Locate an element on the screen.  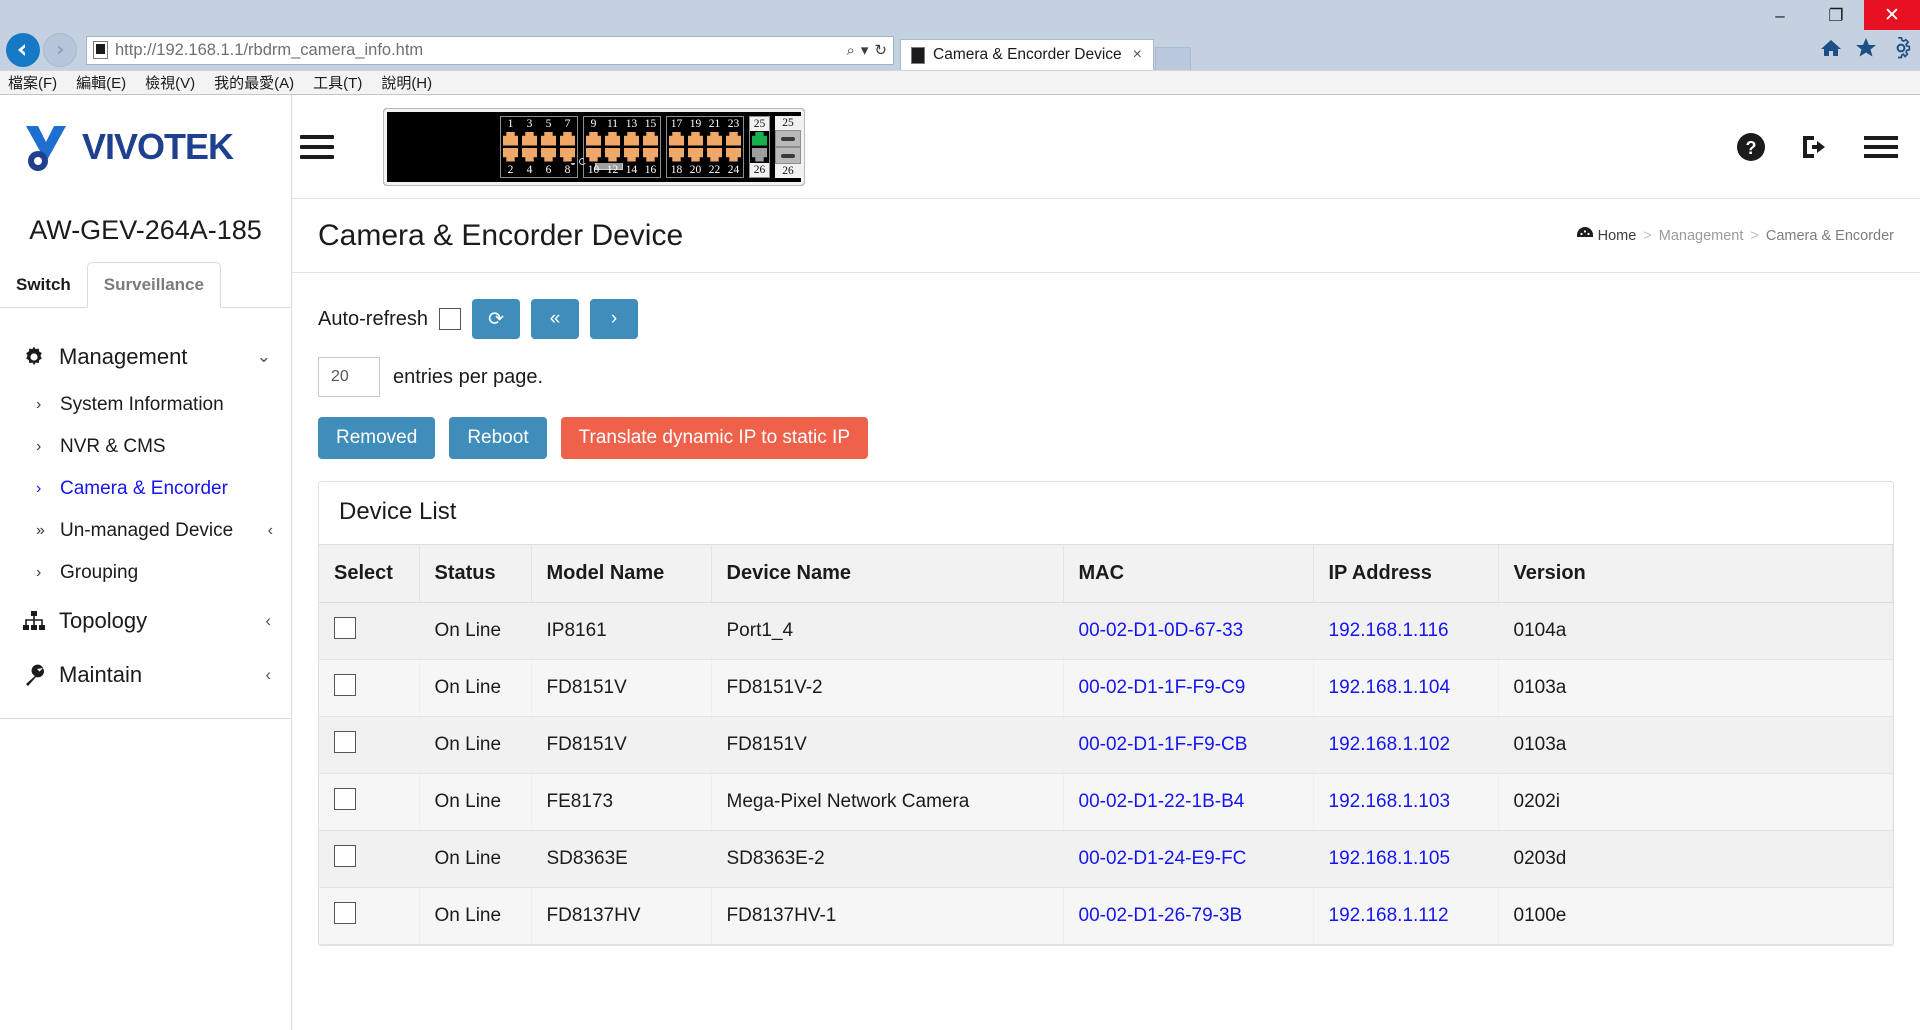
tab-switch: Switch is located at coordinates (43, 285).